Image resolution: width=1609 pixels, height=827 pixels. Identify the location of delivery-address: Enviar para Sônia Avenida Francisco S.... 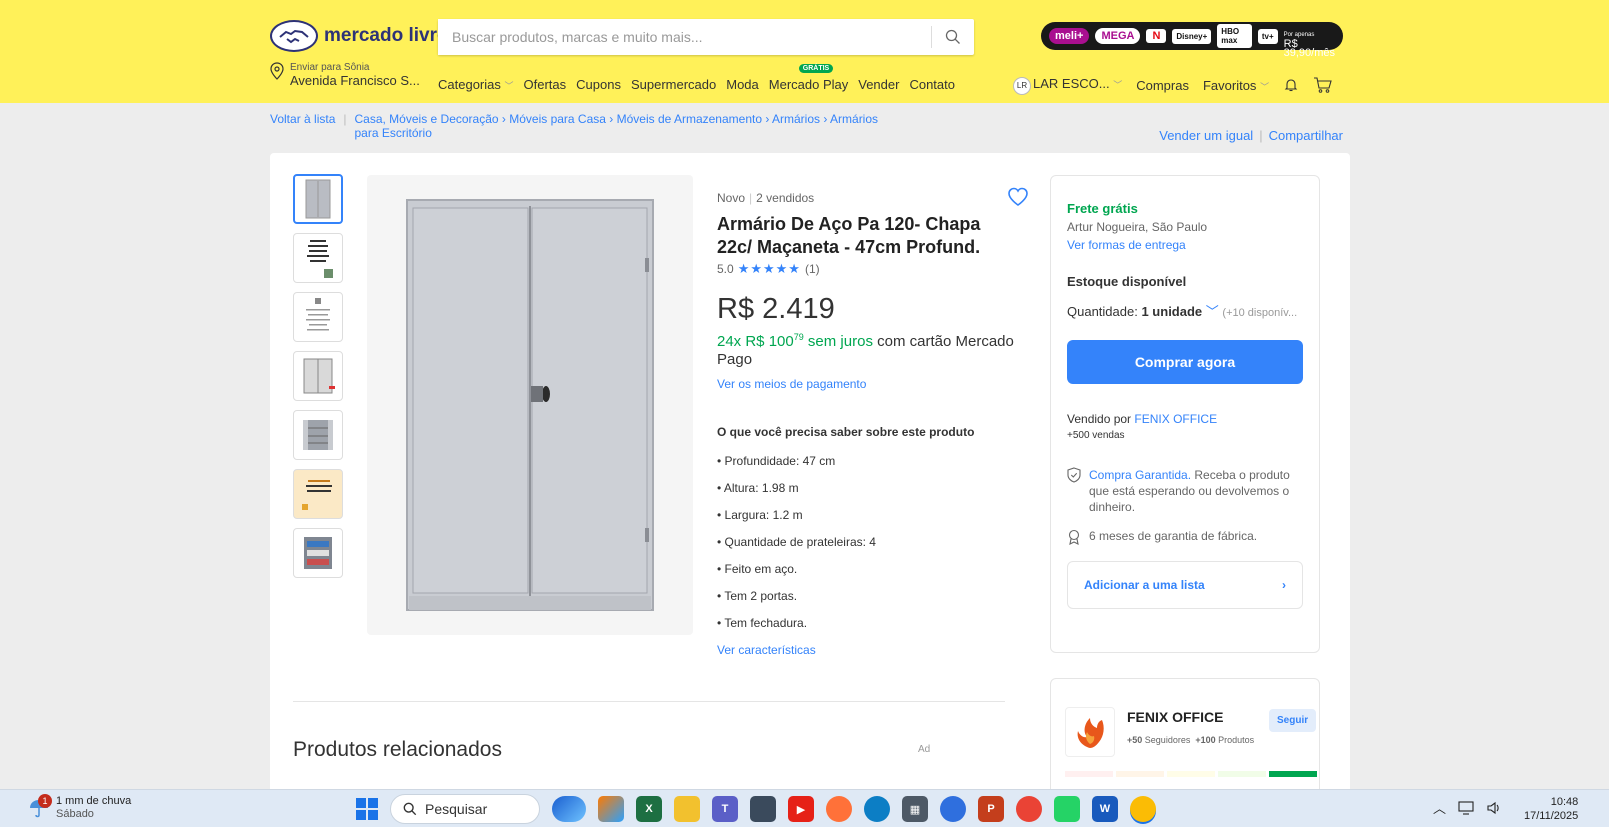
(345, 75).